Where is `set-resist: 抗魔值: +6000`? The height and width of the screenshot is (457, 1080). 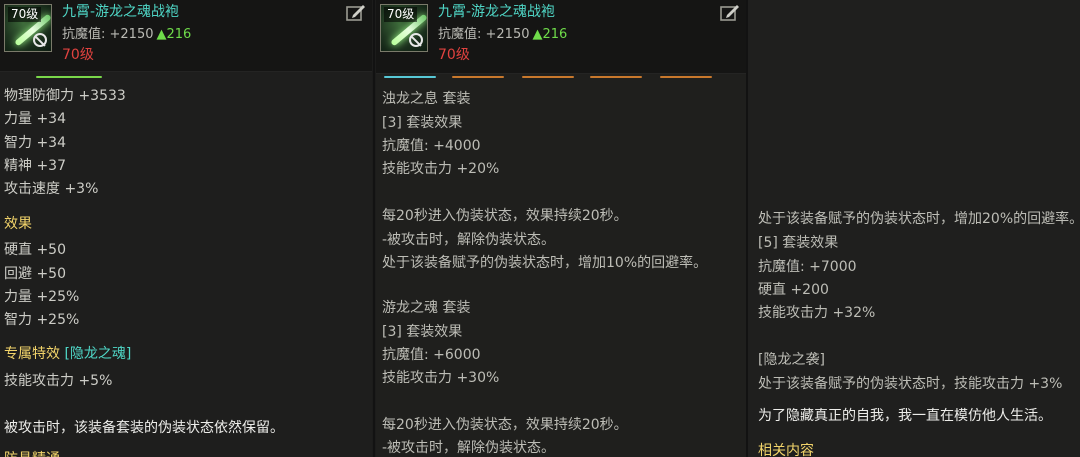 set-resist: 抗魔值: +6000 is located at coordinates (431, 355).